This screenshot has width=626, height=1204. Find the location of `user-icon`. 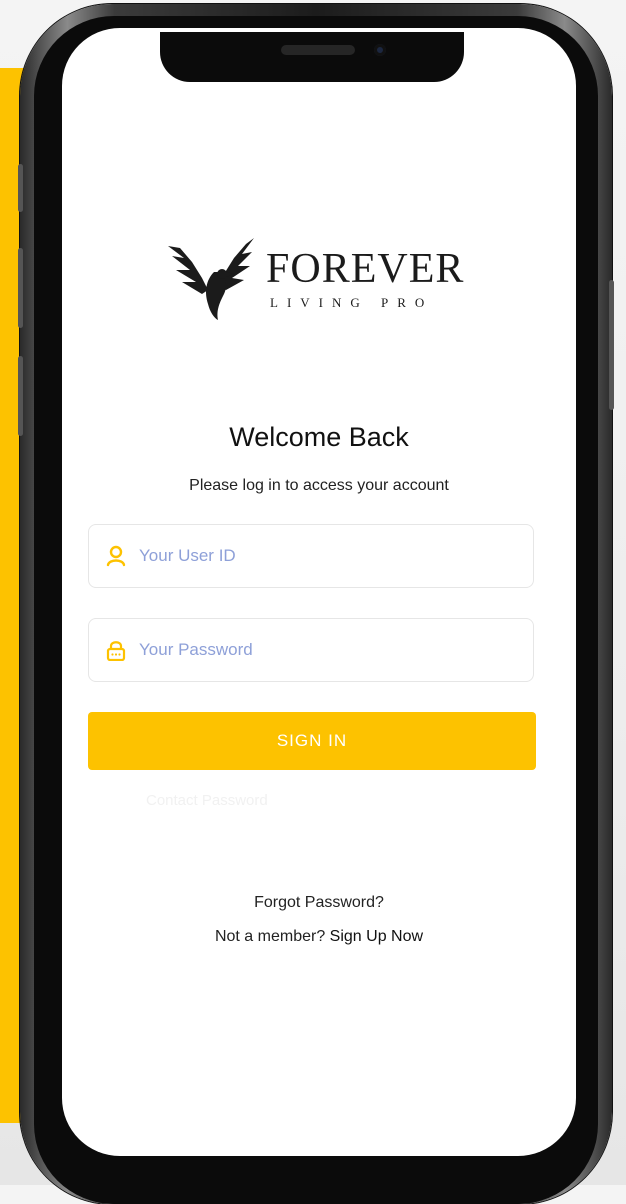

user-icon is located at coordinates (116, 556).